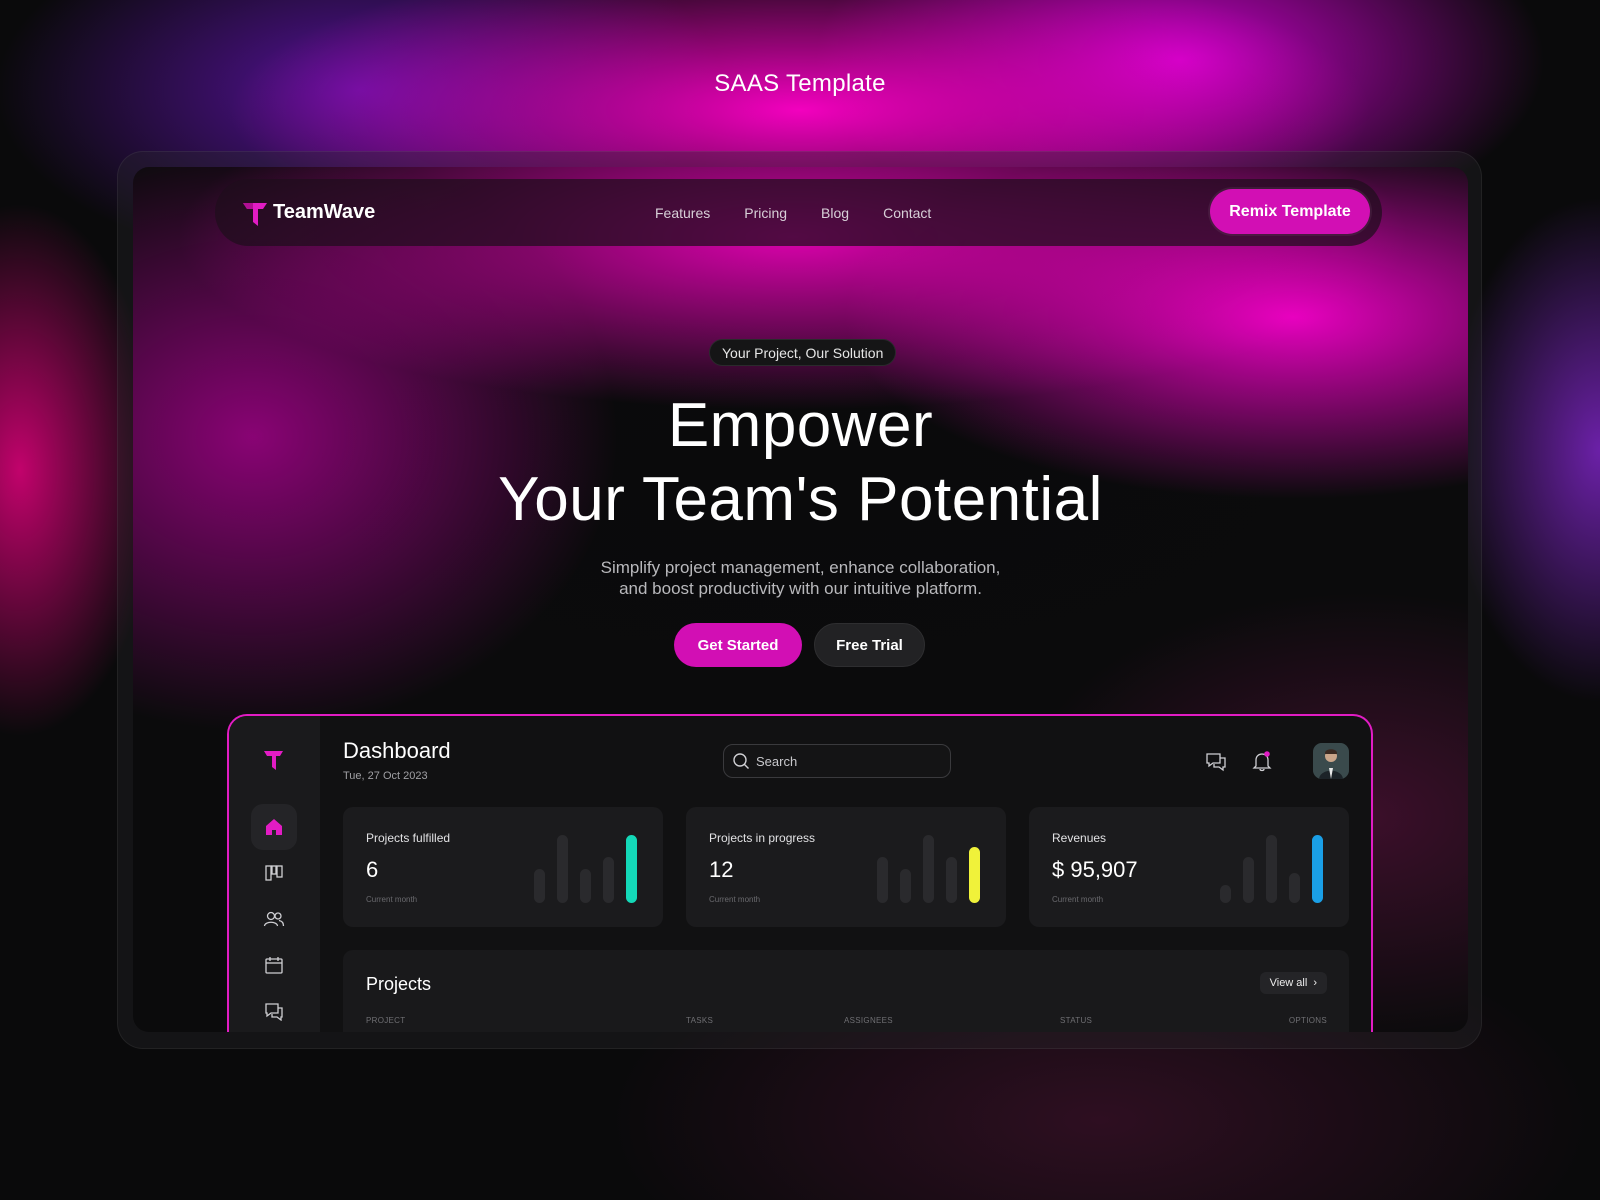 The height and width of the screenshot is (1200, 1600). What do you see at coordinates (255, 214) in the screenshot?
I see `teamwave-logo-icon` at bounding box center [255, 214].